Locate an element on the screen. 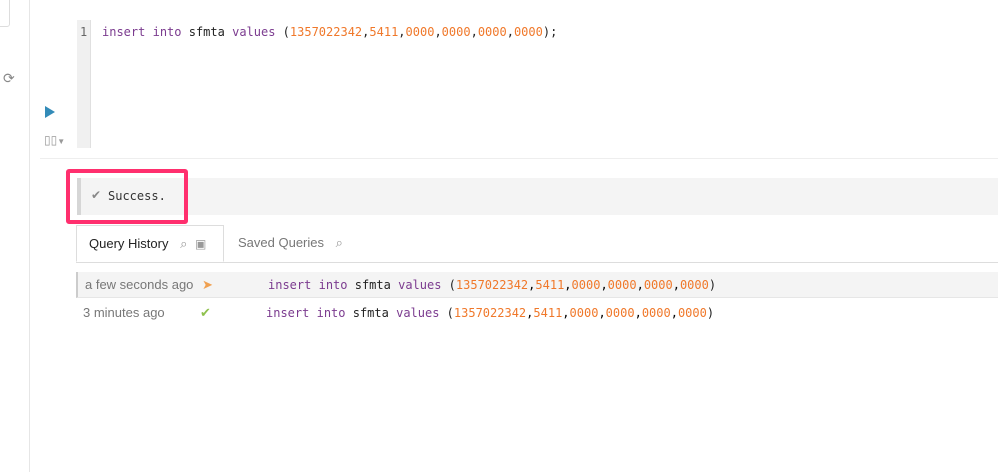  refresh-icon: ⟳ is located at coordinates (9, 78).